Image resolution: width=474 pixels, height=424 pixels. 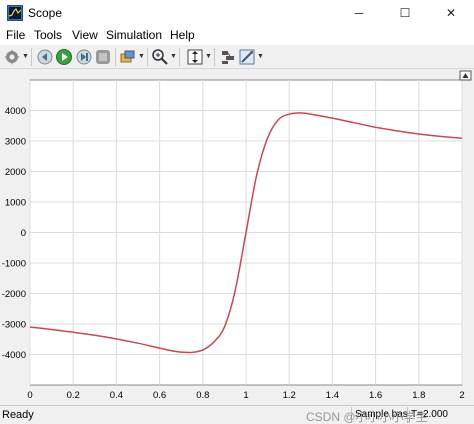 I want to click on triggers-button, so click(x=228, y=57).